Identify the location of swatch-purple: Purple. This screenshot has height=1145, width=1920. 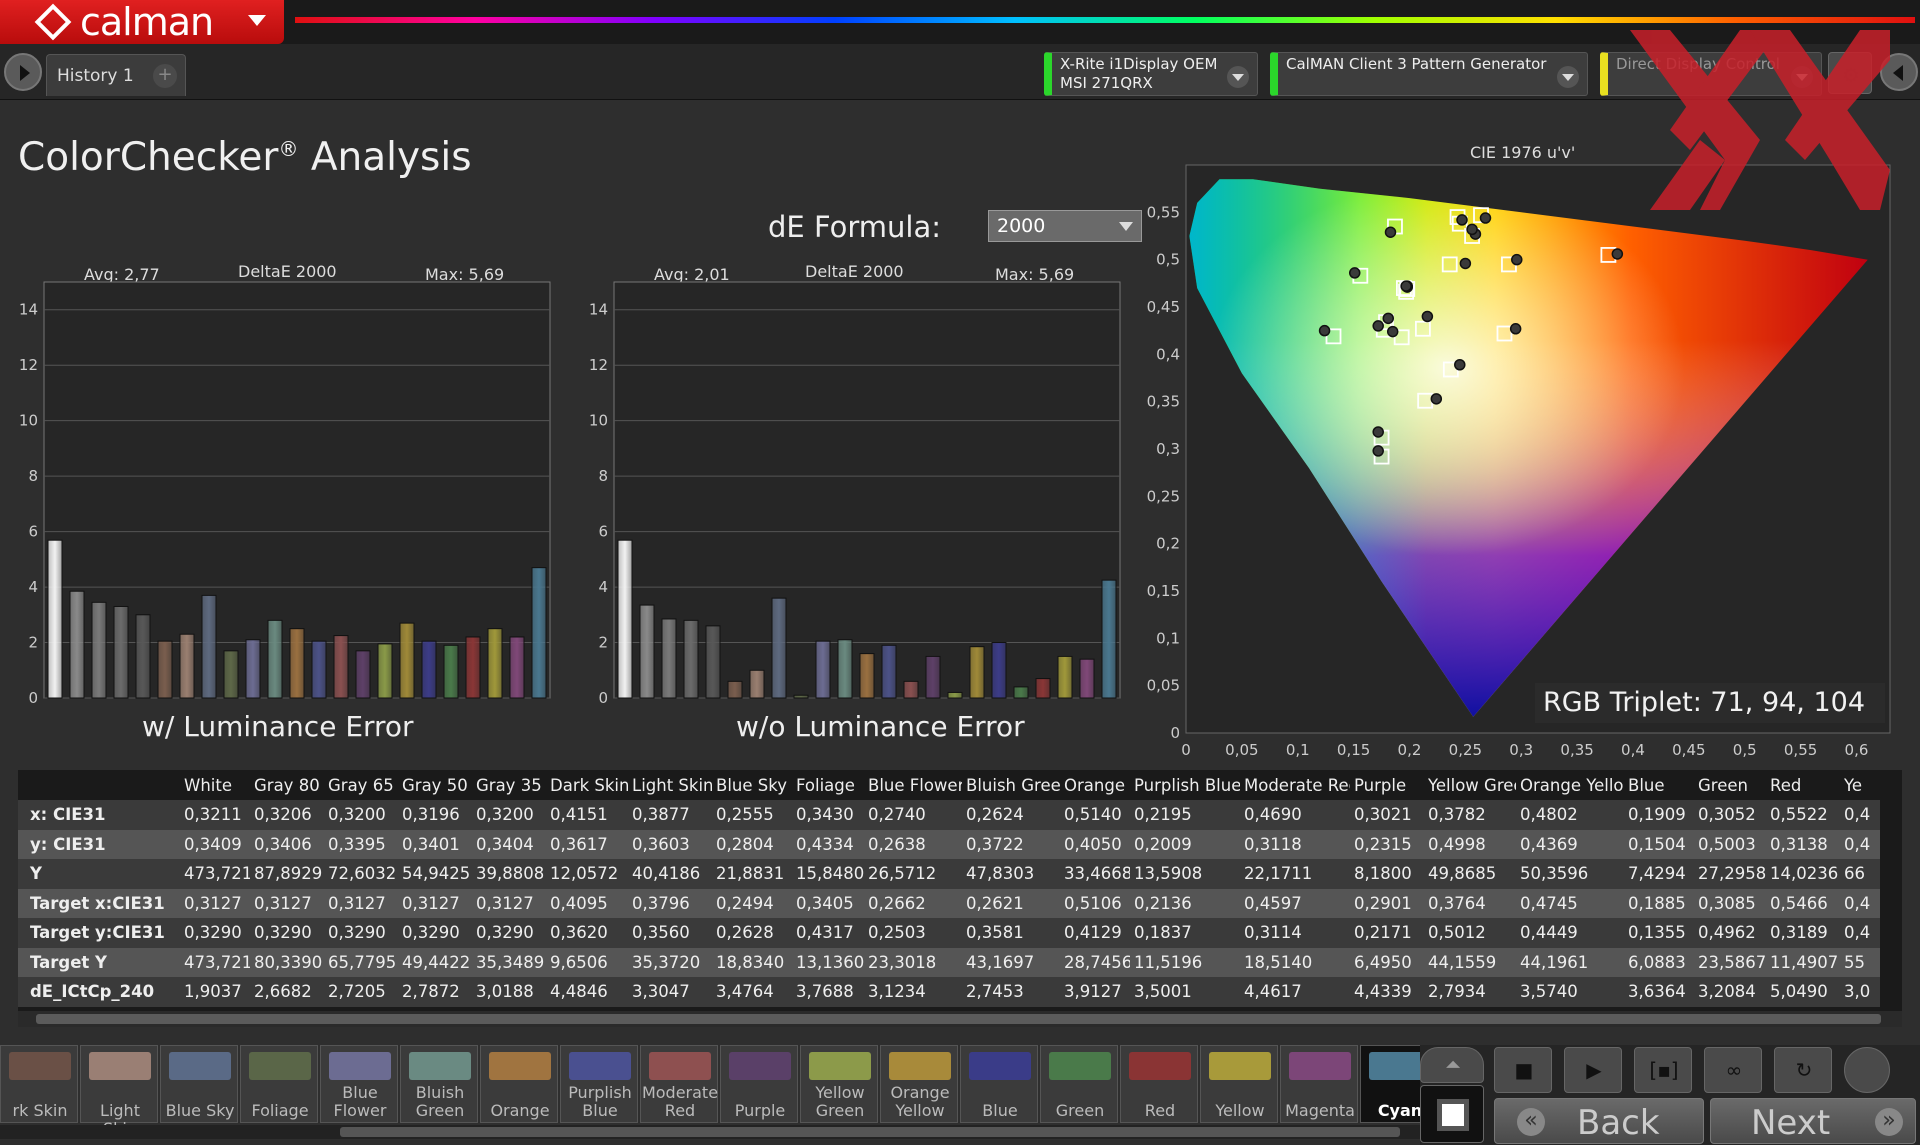
(759, 1084).